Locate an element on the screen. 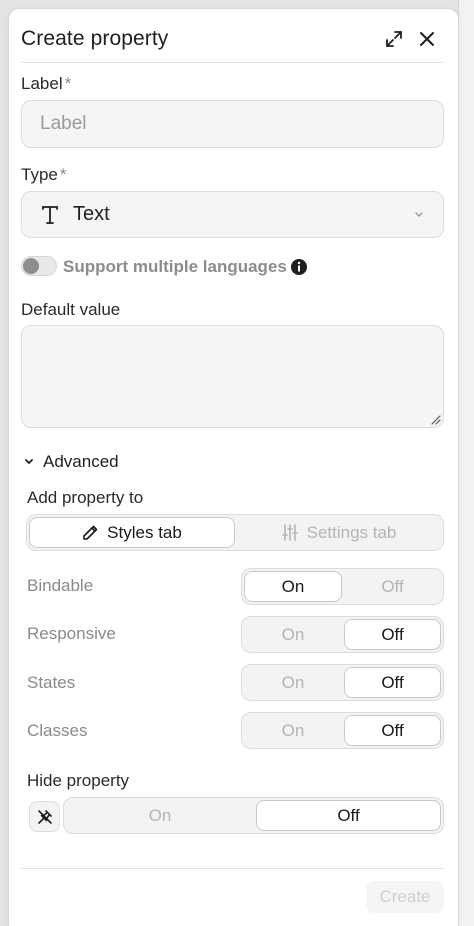 Image resolution: width=474 pixels, height=926 pixels. close-button is located at coordinates (427, 39).